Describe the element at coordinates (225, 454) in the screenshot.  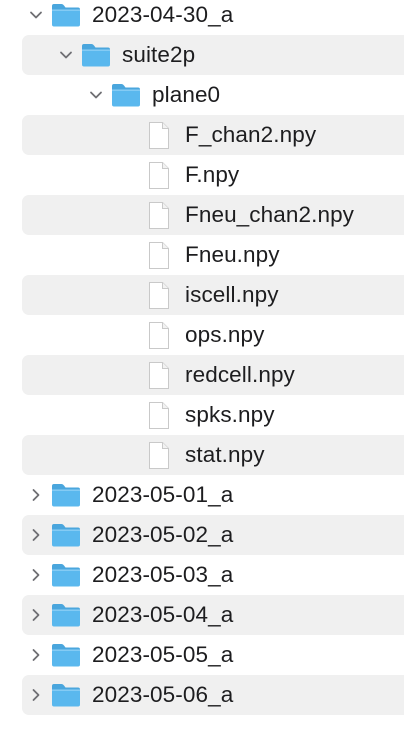
I see `tree-item-label: stat.npy` at that location.